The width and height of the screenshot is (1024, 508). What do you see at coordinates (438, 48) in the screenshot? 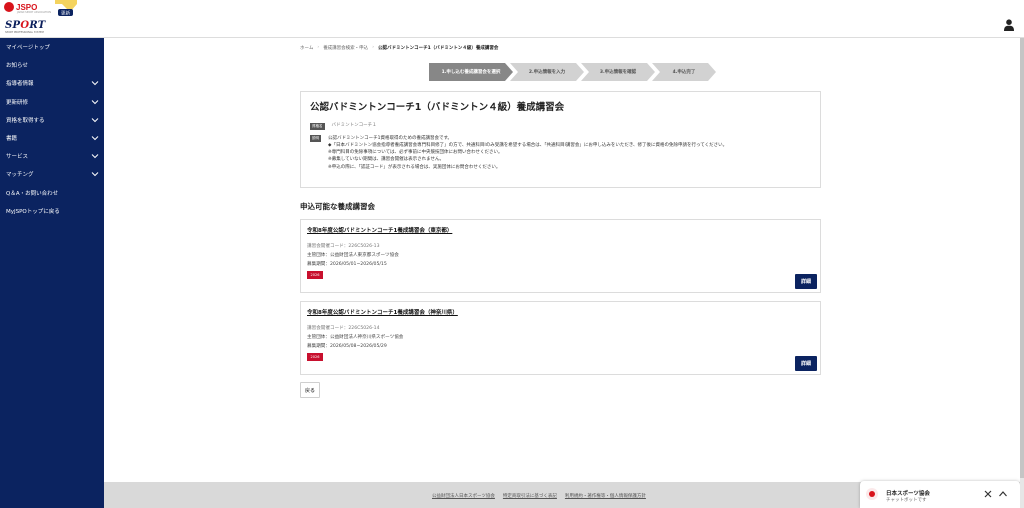
I see `breadcrumb-current: 公認バドミントンコーチ1（バドミントン４級）養成講習会` at bounding box center [438, 48].